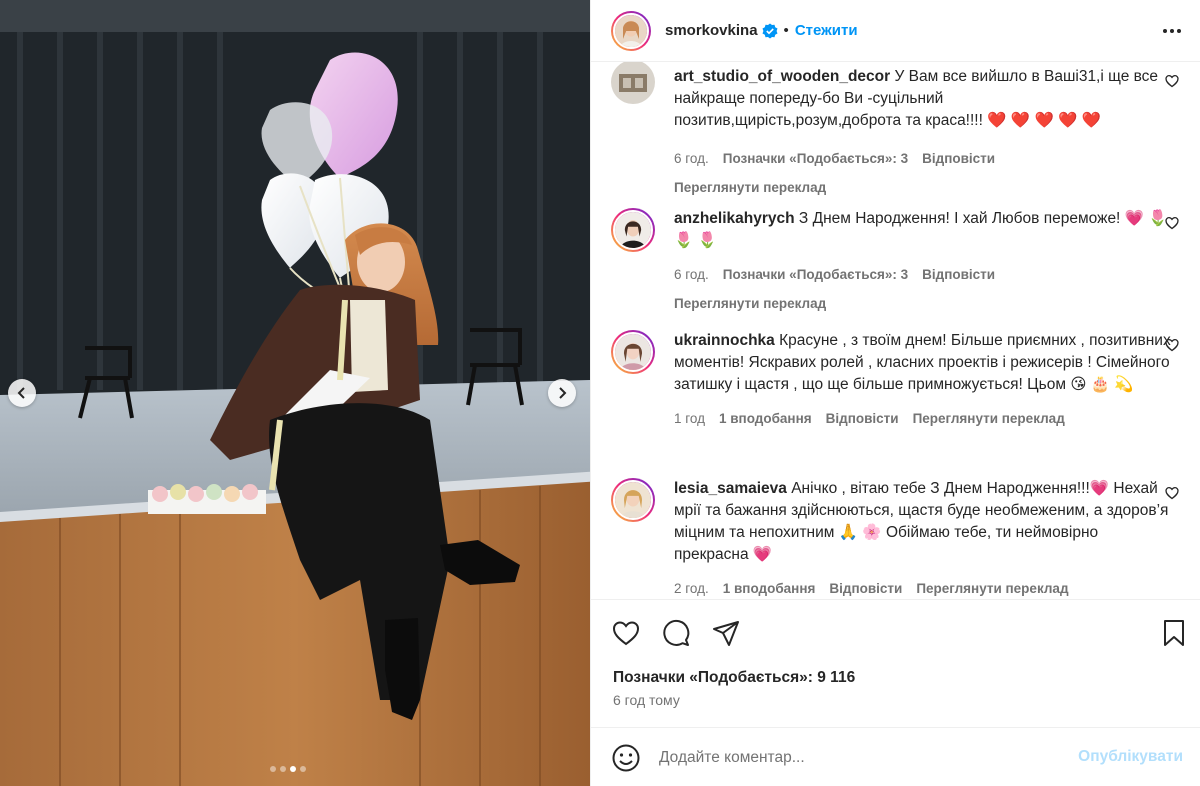 The image size is (1200, 786). I want to click on emoji-icon, so click(626, 758).